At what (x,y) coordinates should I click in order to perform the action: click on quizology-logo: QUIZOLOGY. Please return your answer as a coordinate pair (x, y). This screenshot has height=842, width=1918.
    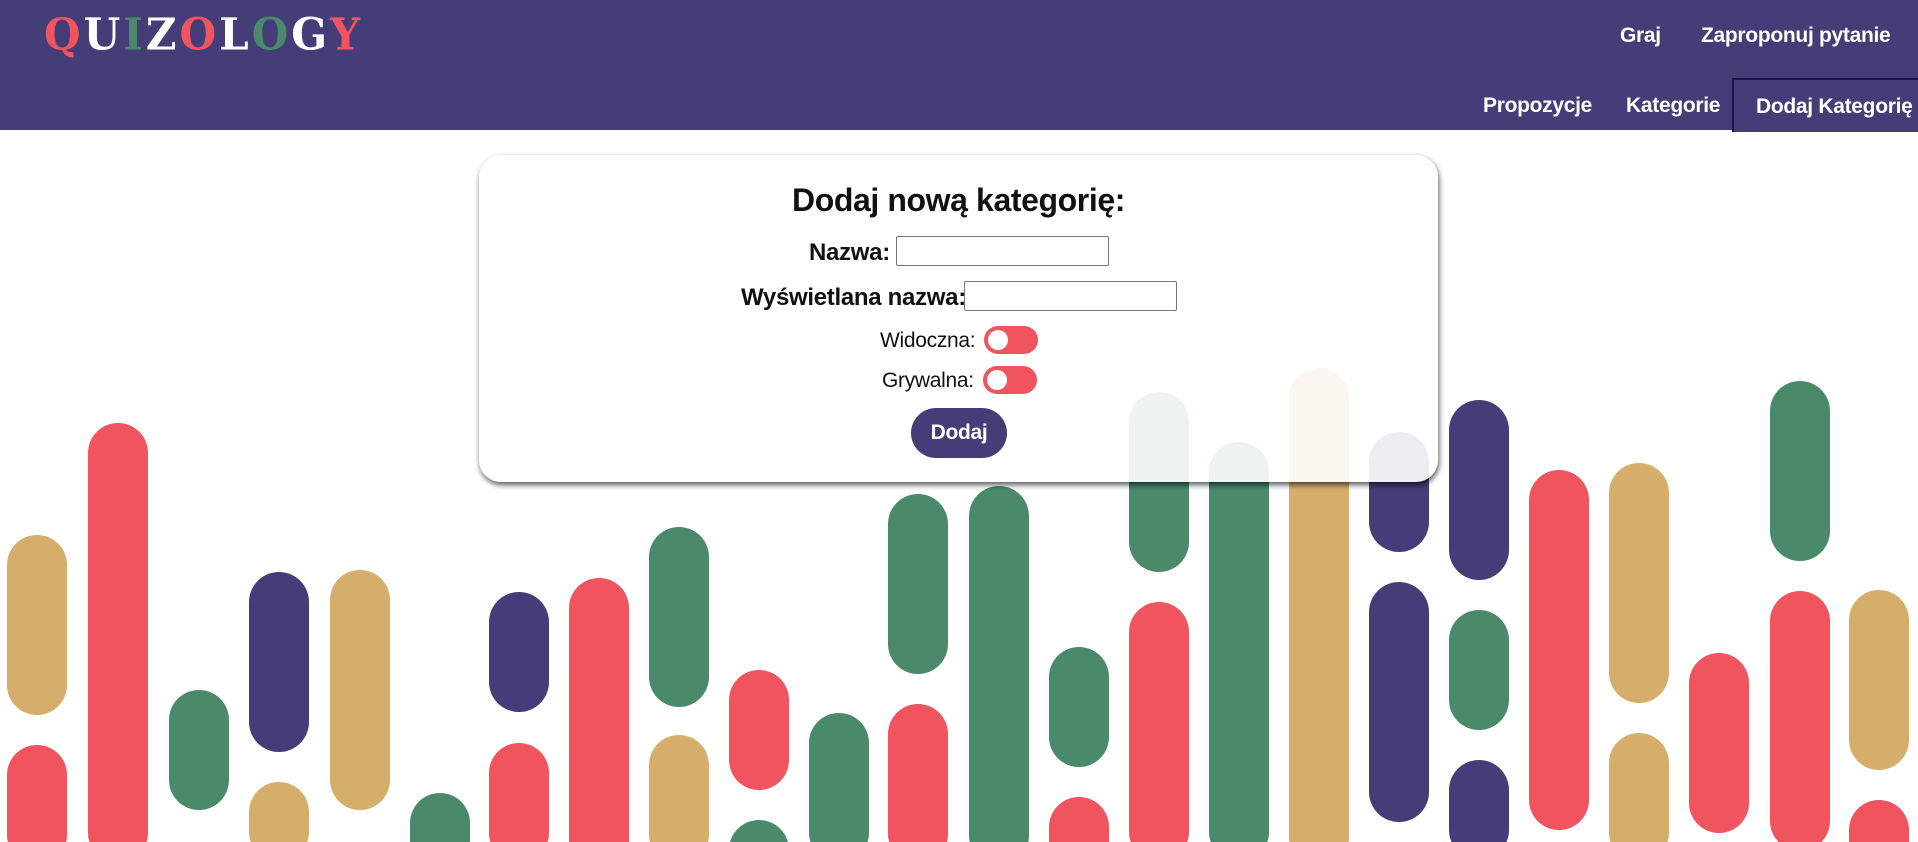
    Looking at the image, I should click on (203, 34).